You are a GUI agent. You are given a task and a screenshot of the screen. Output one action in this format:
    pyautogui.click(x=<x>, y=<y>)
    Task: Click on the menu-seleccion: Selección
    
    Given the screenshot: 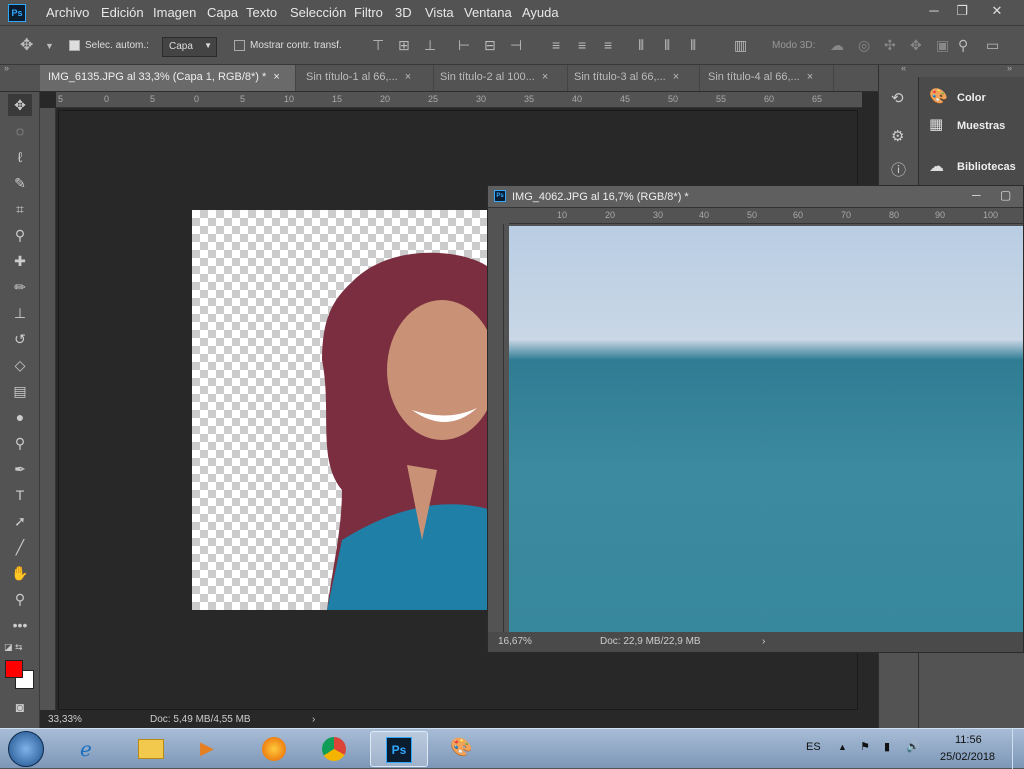 What is the action you would take?
    pyautogui.click(x=318, y=12)
    